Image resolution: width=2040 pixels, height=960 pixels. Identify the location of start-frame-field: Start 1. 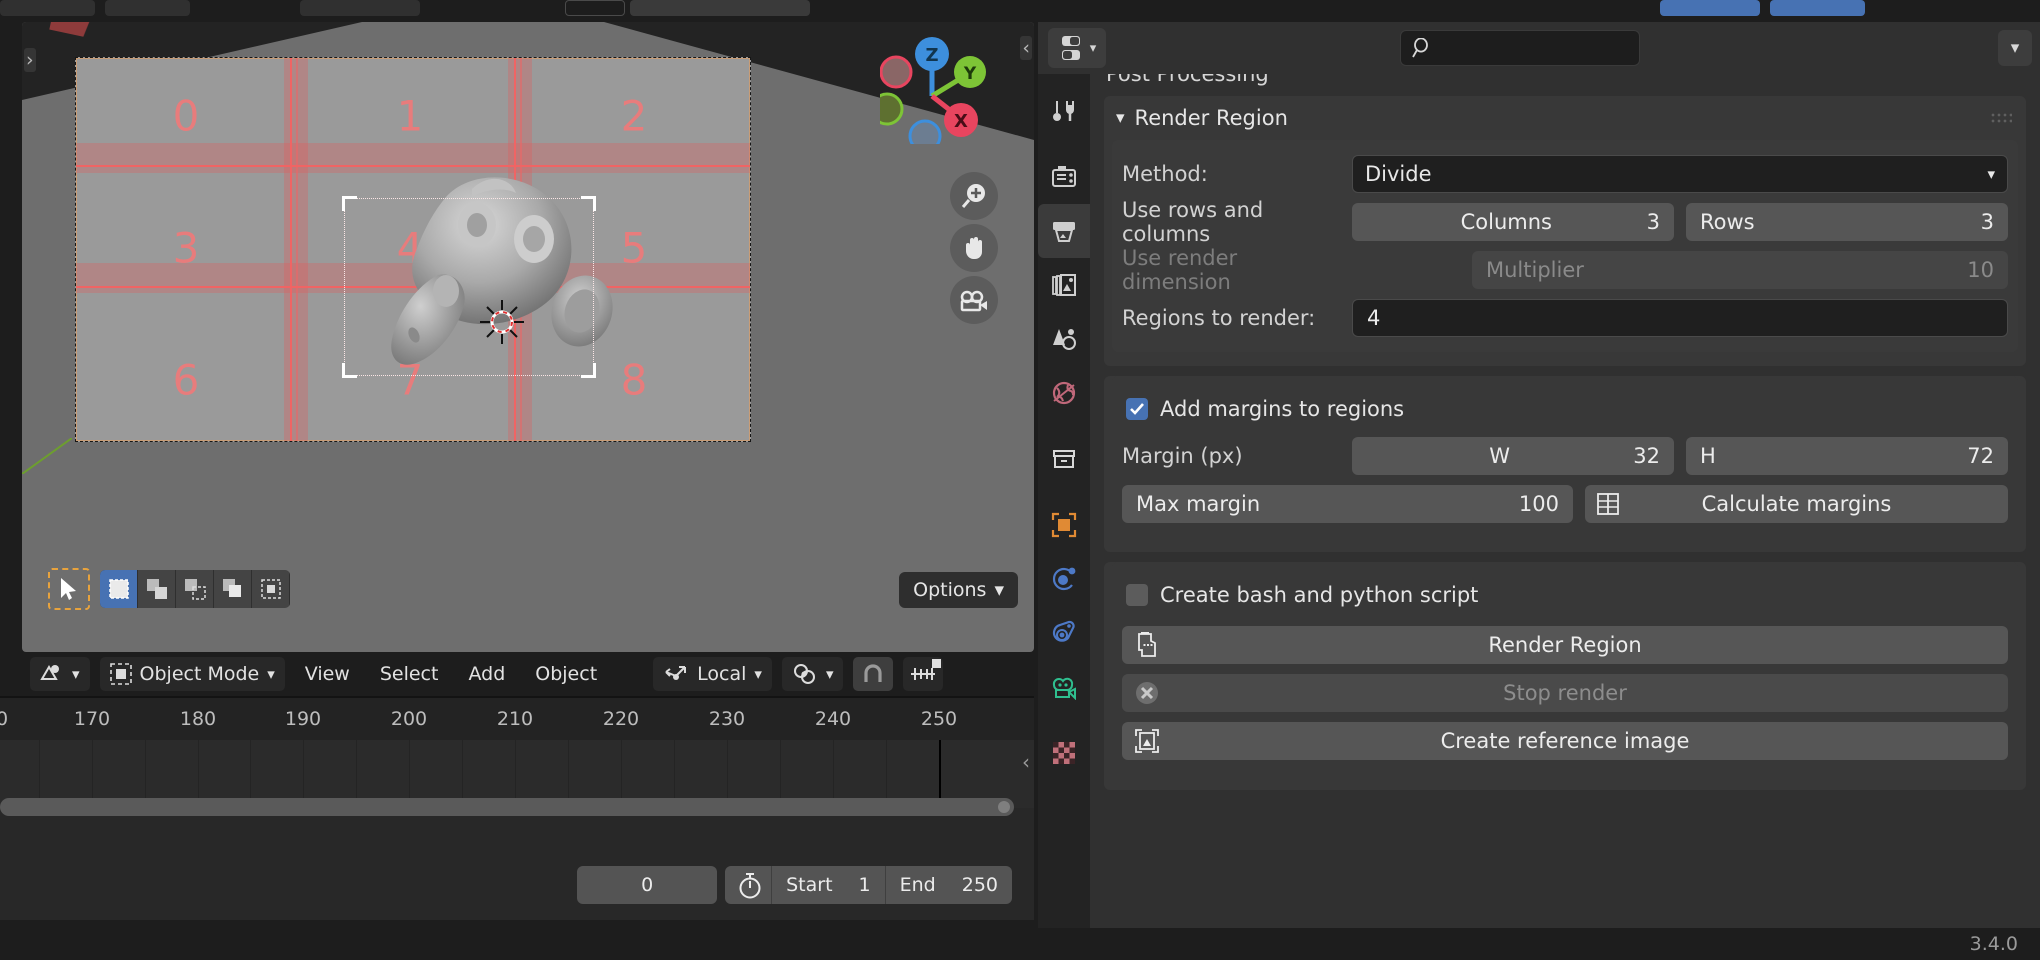
(828, 885).